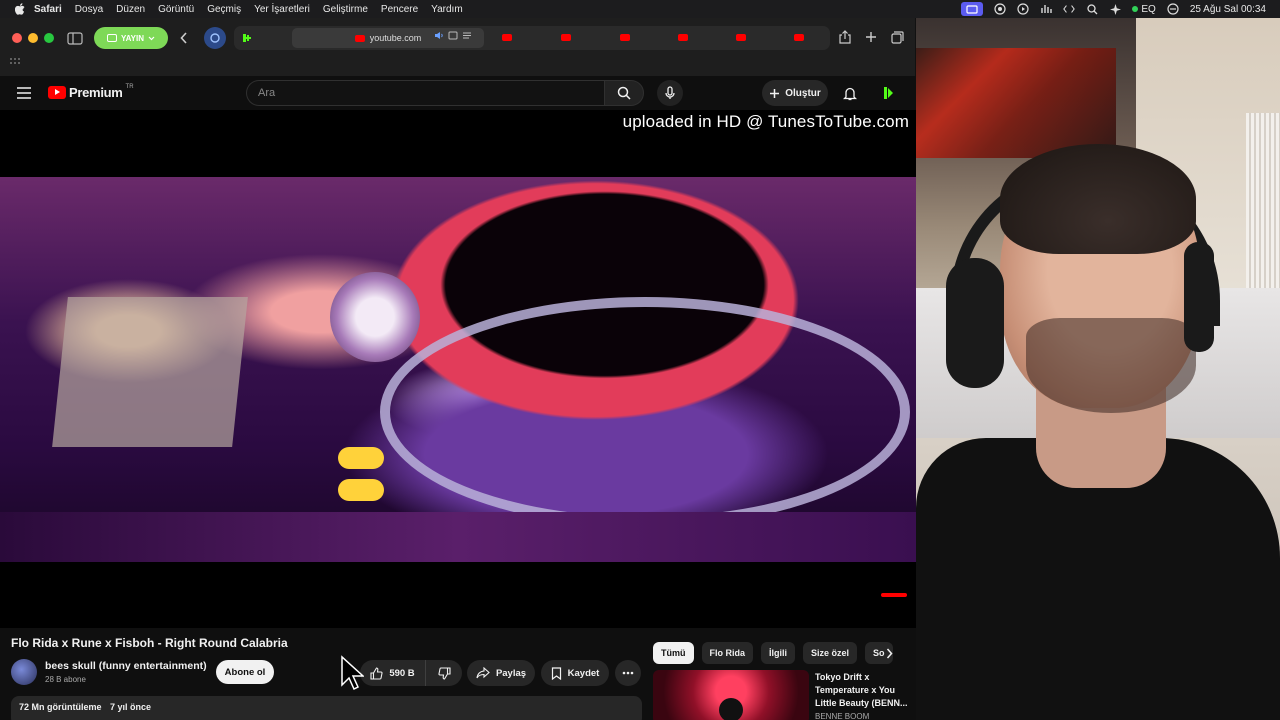  What do you see at coordinates (215, 38) in the screenshot?
I see `extension-button` at bounding box center [215, 38].